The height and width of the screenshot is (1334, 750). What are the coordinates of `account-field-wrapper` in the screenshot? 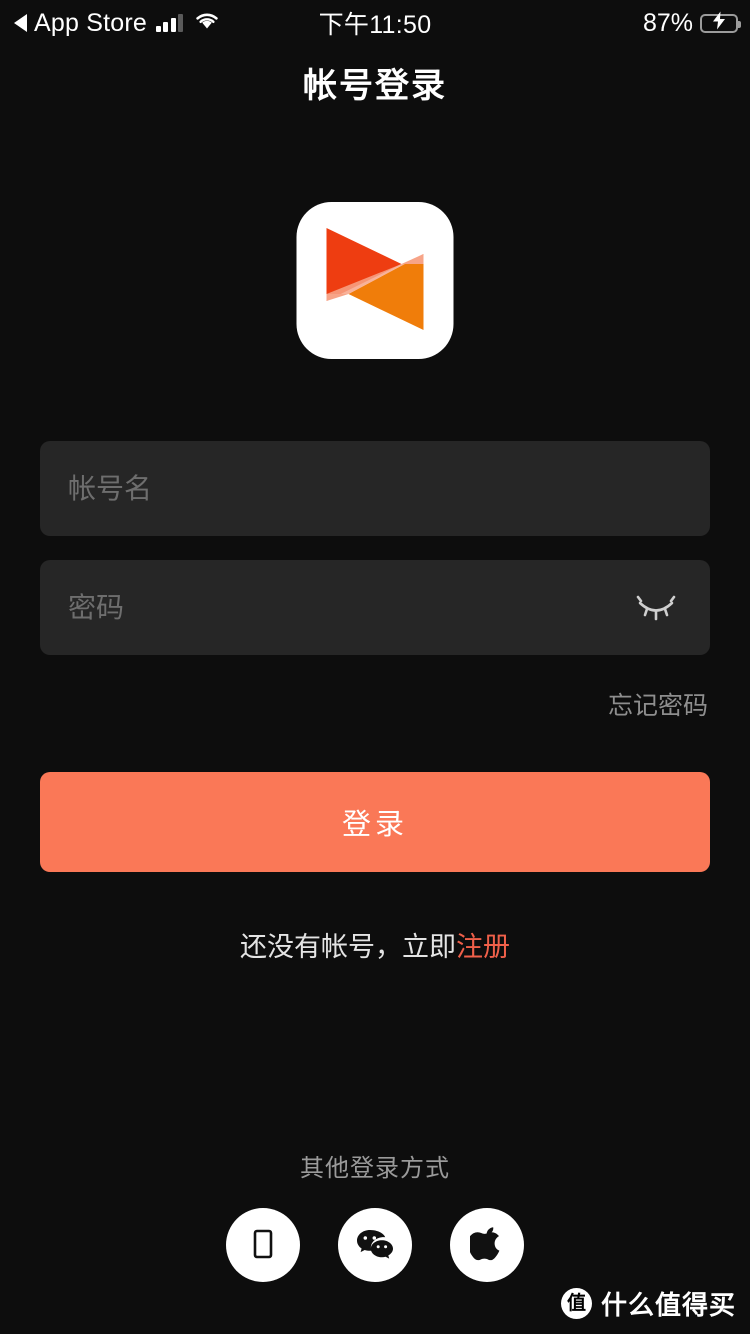 It's located at (375, 488).